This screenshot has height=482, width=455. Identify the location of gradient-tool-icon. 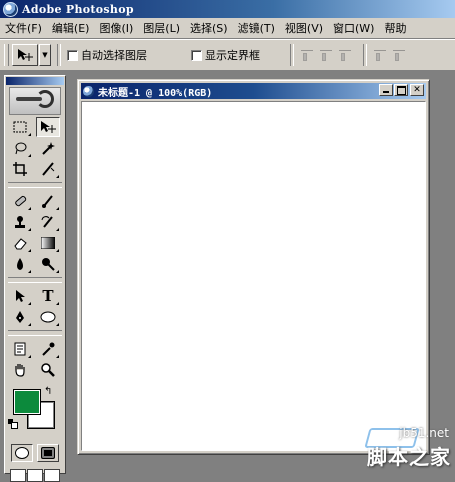
(48, 243).